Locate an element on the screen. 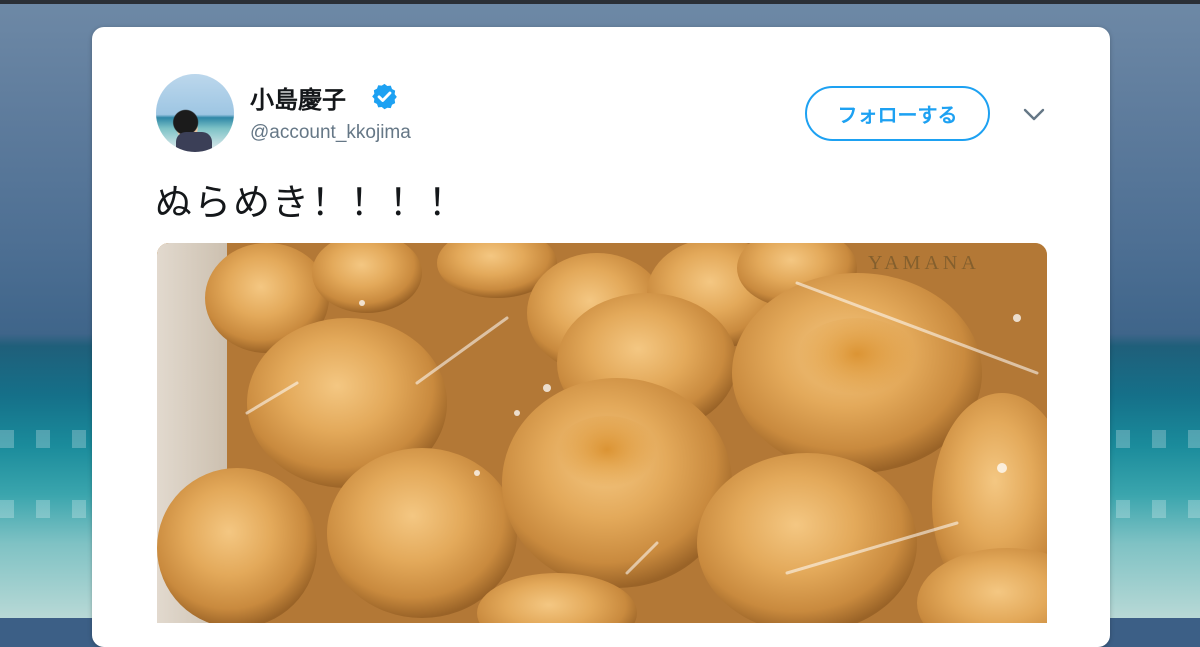  follow-button: フォローする is located at coordinates (897, 113).